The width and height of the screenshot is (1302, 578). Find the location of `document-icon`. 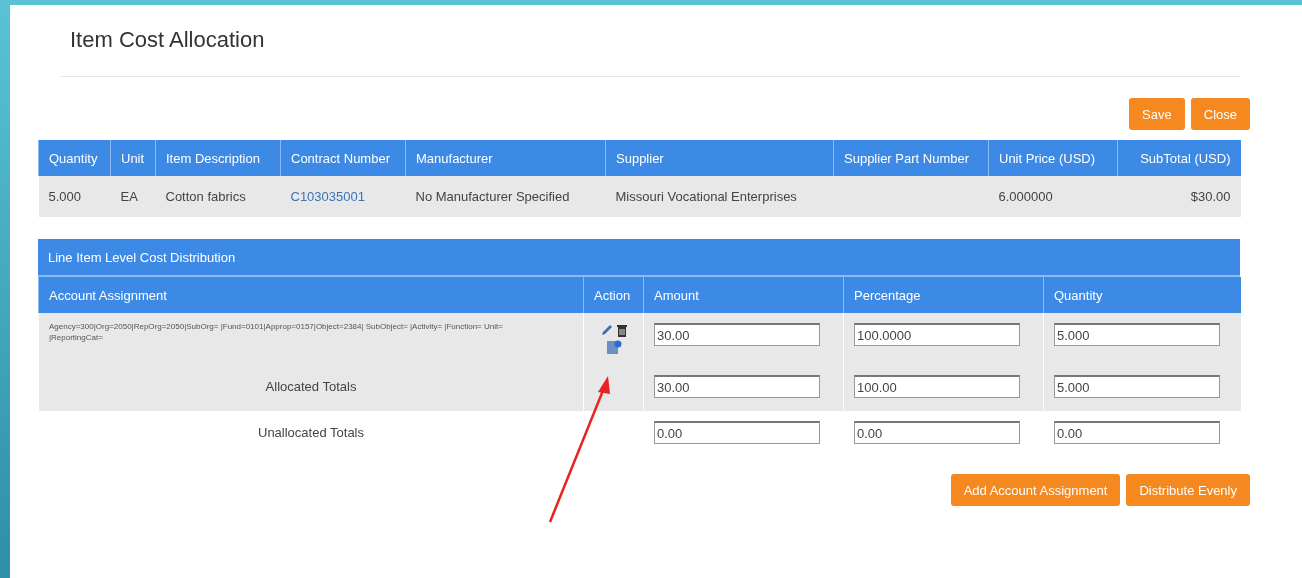

document-icon is located at coordinates (613, 347).